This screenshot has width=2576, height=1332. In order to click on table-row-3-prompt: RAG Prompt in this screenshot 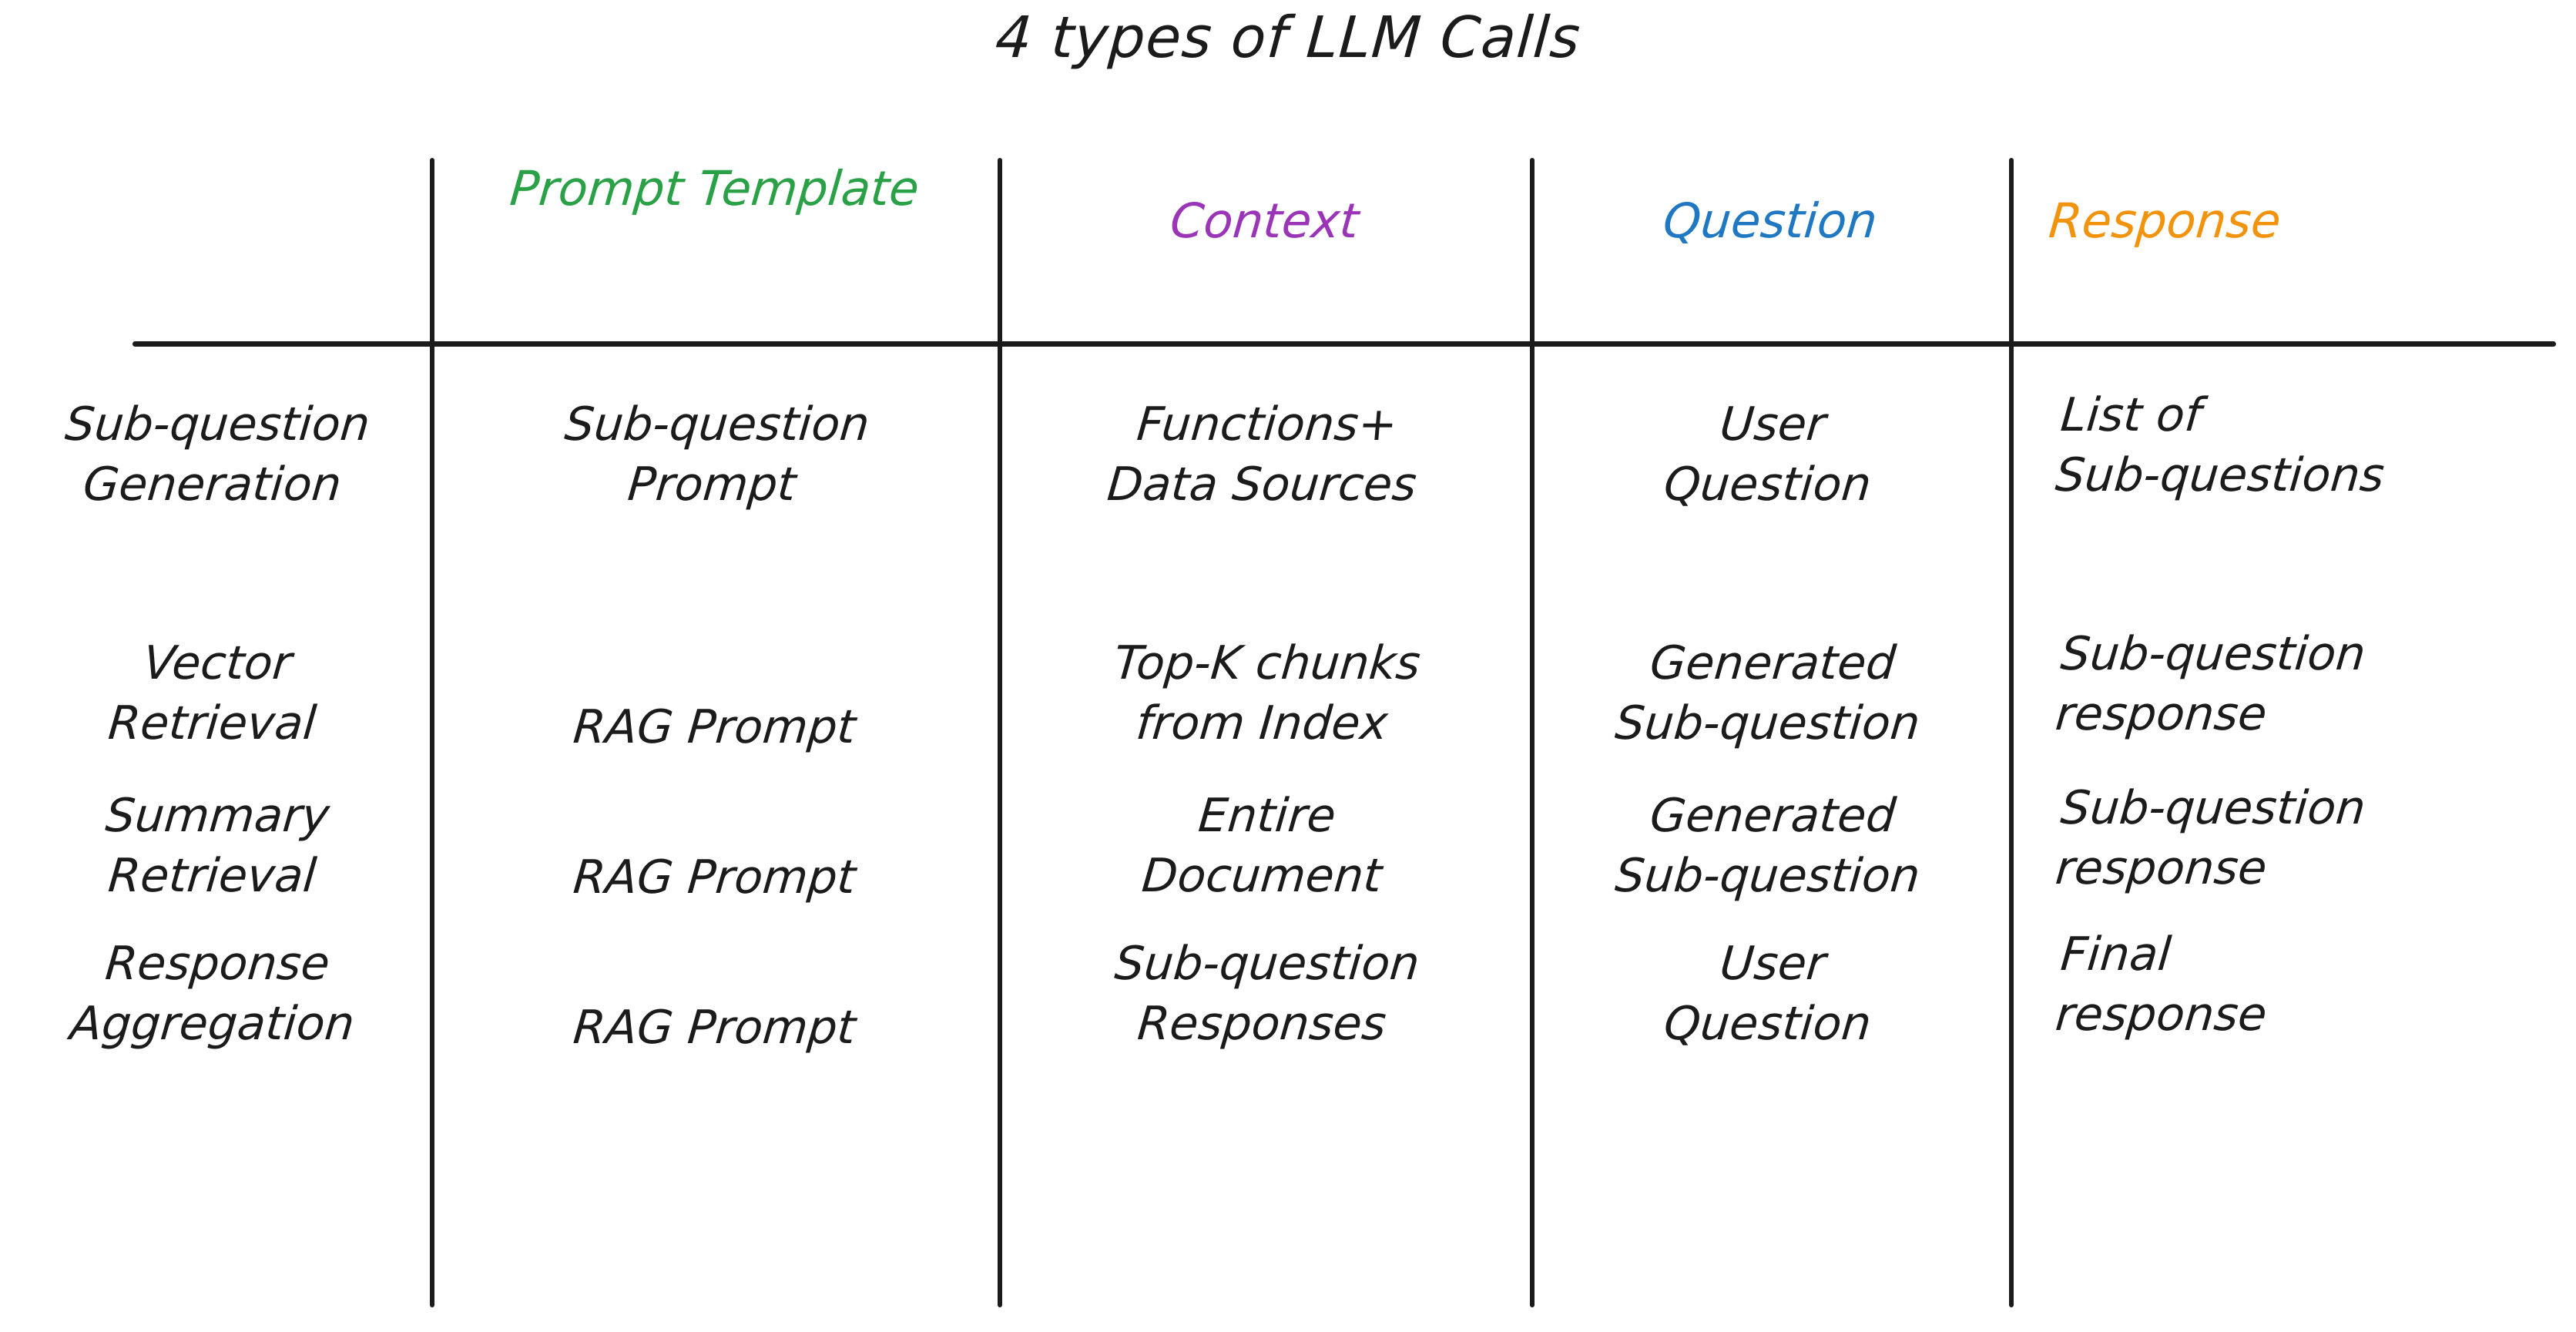, I will do `click(714, 877)`.